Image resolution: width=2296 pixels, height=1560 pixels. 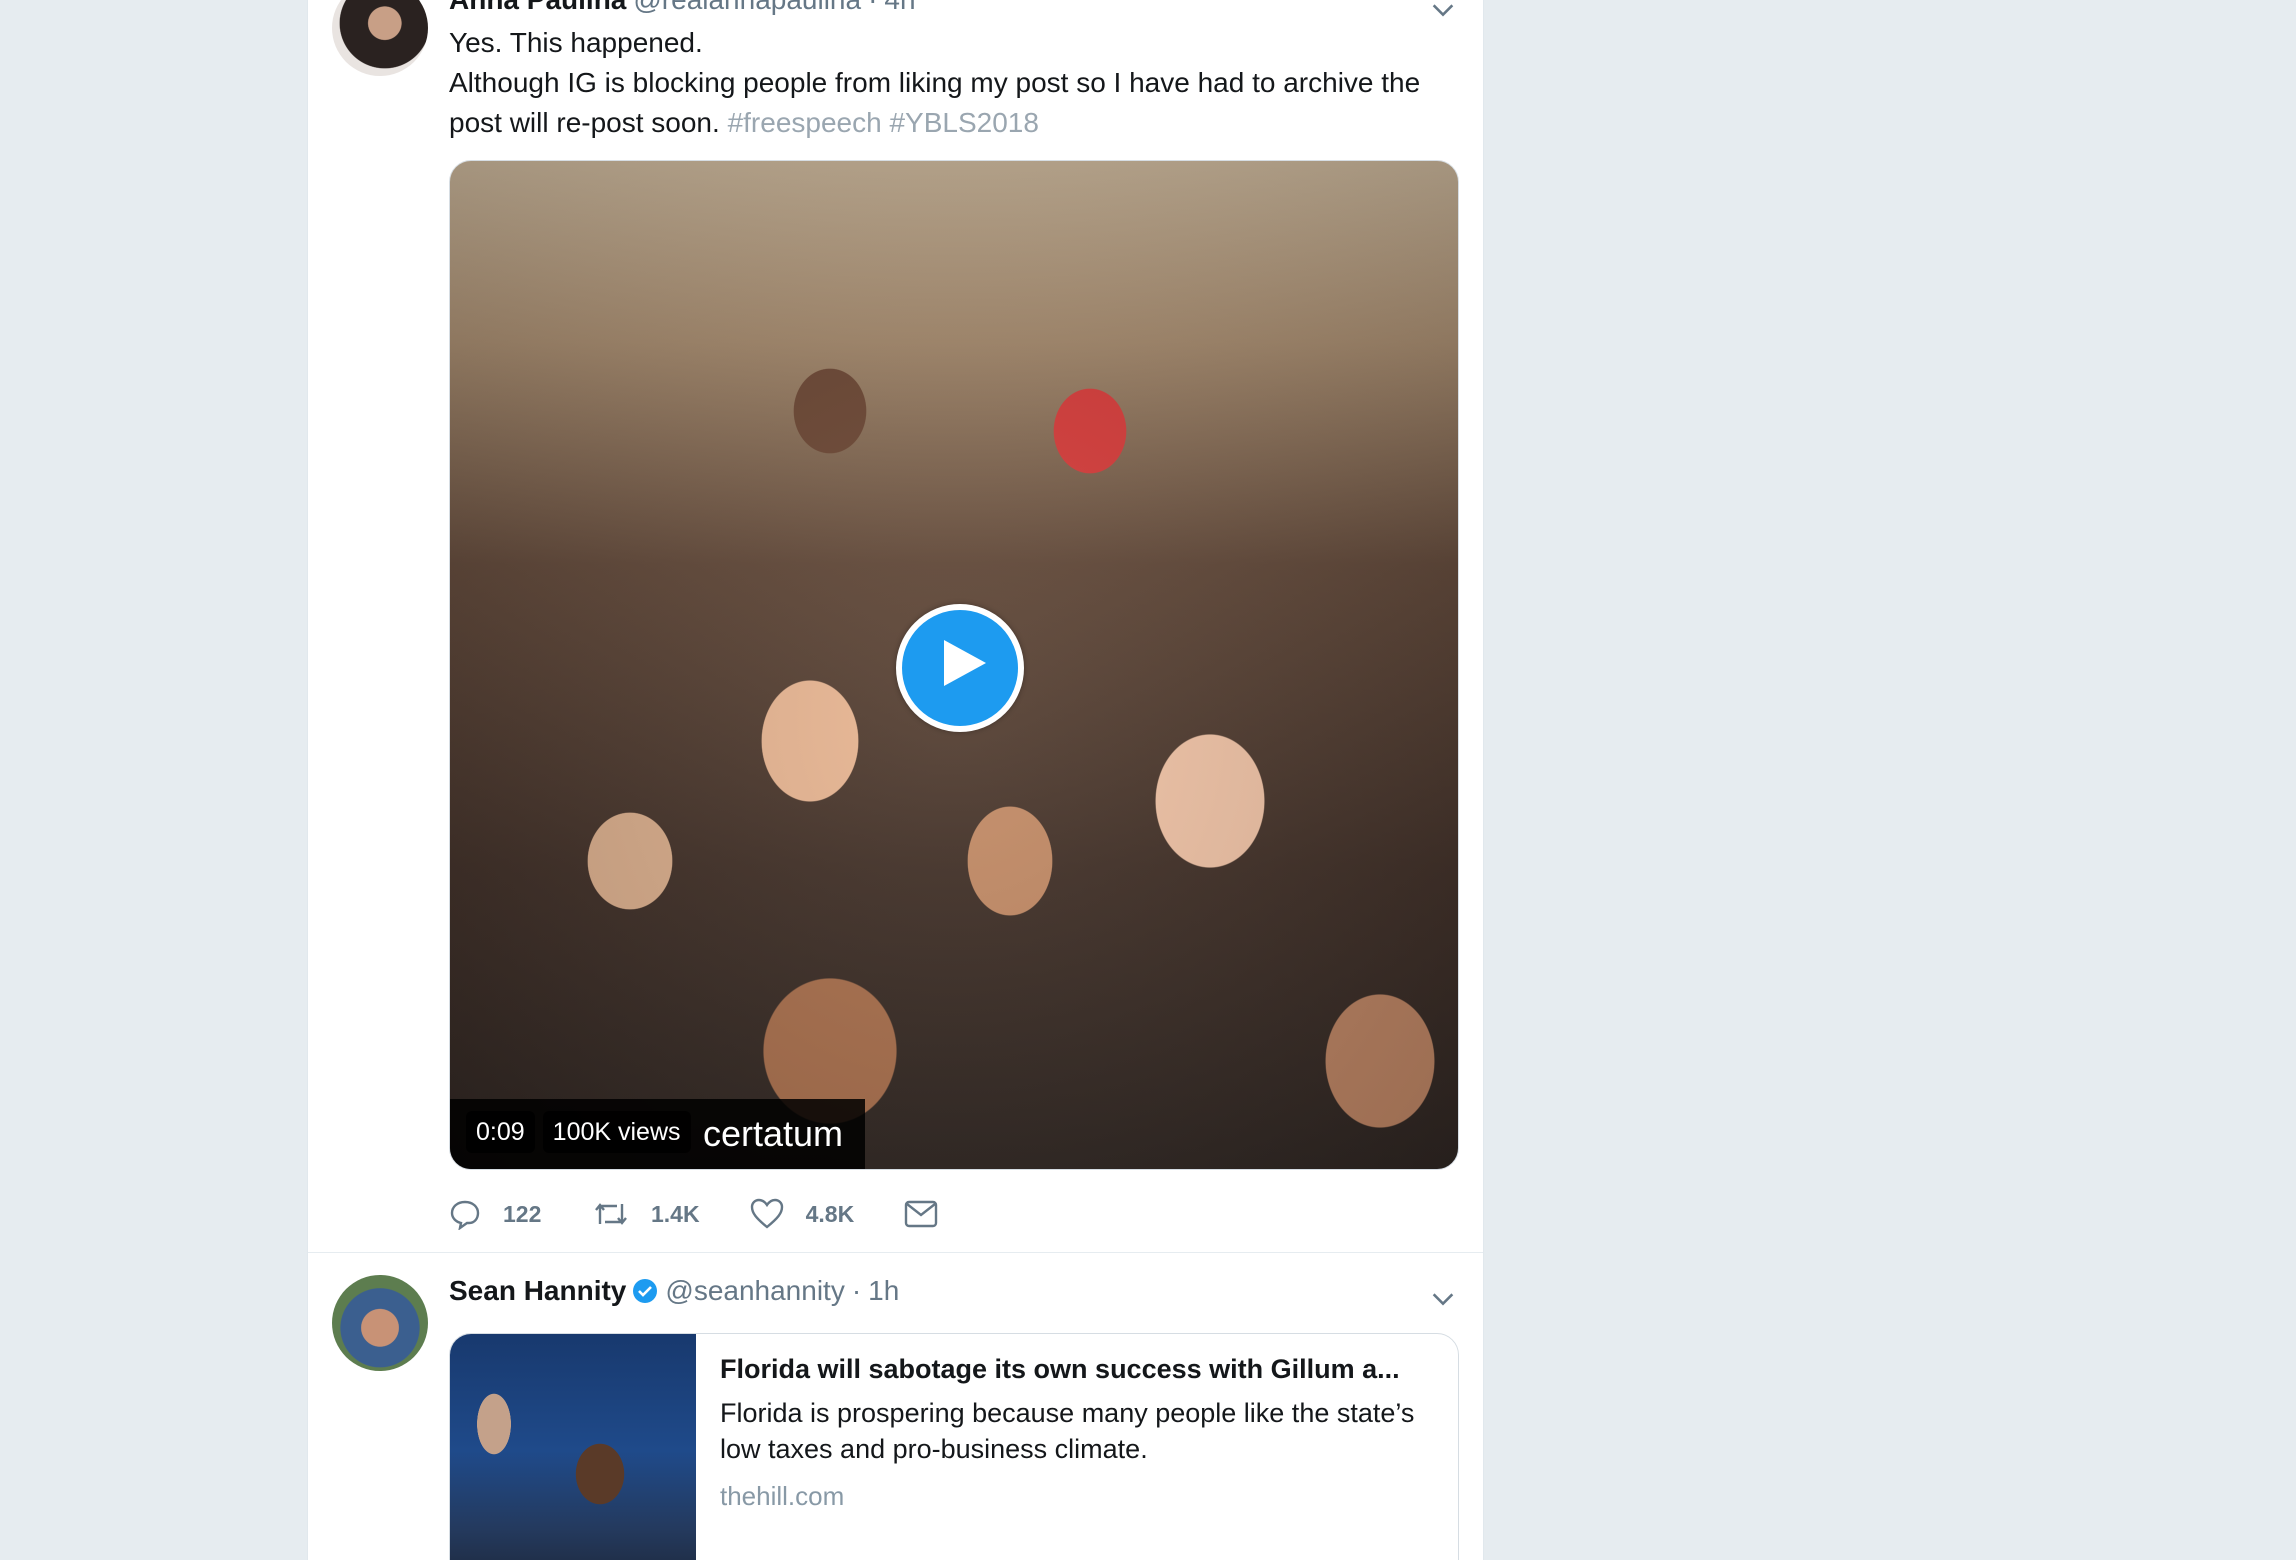 I want to click on timestamp: 4h, so click(x=899, y=8).